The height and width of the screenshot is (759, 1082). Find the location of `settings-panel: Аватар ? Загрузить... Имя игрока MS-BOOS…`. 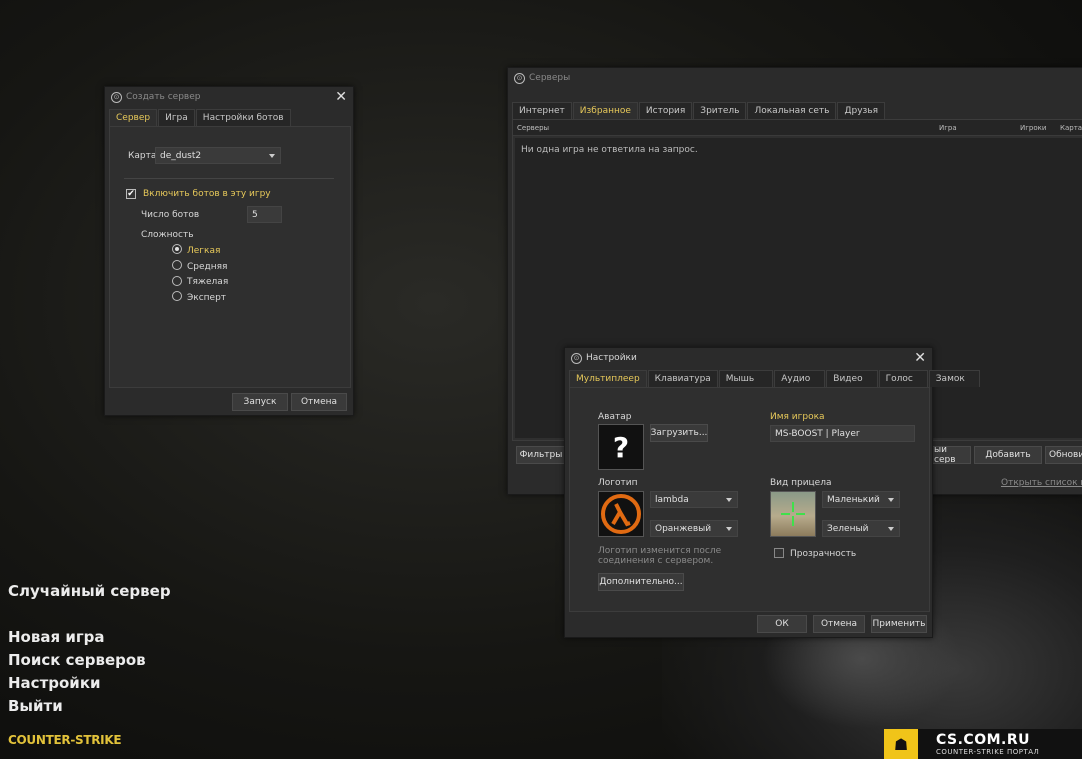

settings-panel: Аватар ? Загрузить... Имя игрока MS-BOOS… is located at coordinates (749, 499).